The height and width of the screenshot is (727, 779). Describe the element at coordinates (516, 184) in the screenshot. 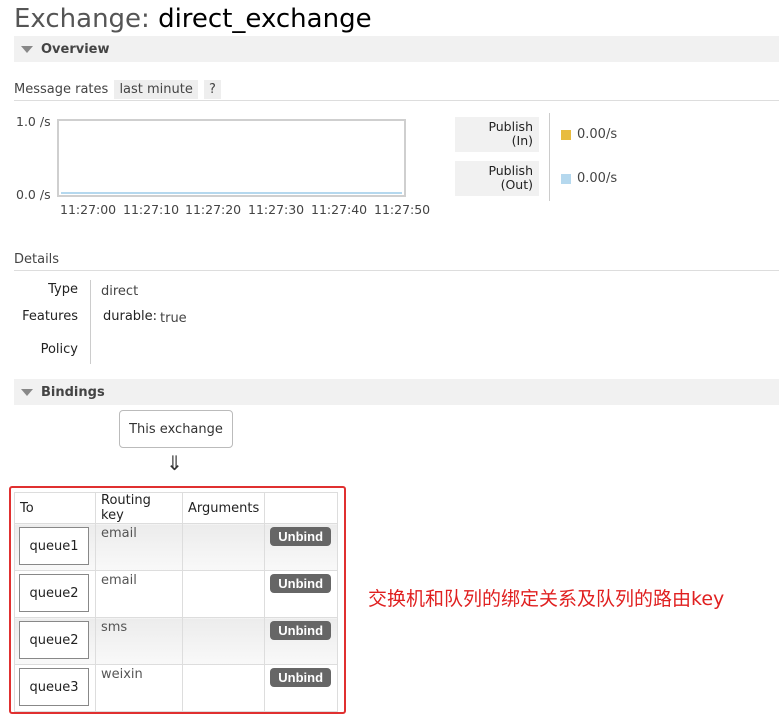

I see `legend-line2: (Out)` at that location.